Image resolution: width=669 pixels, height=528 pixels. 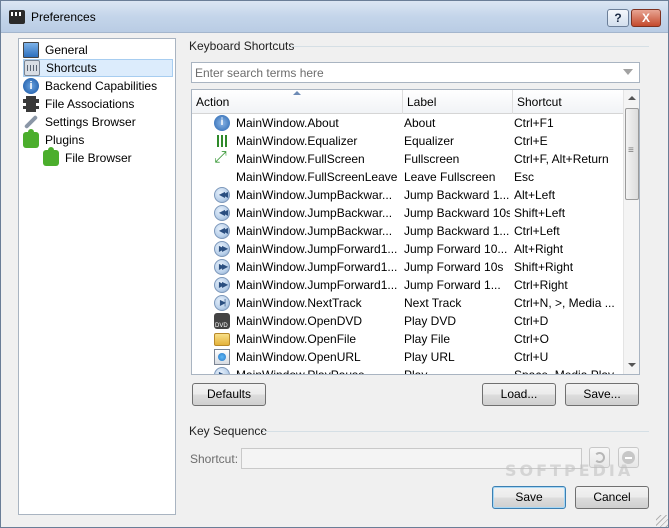 I want to click on fullscreen-icon, so click(x=222, y=159).